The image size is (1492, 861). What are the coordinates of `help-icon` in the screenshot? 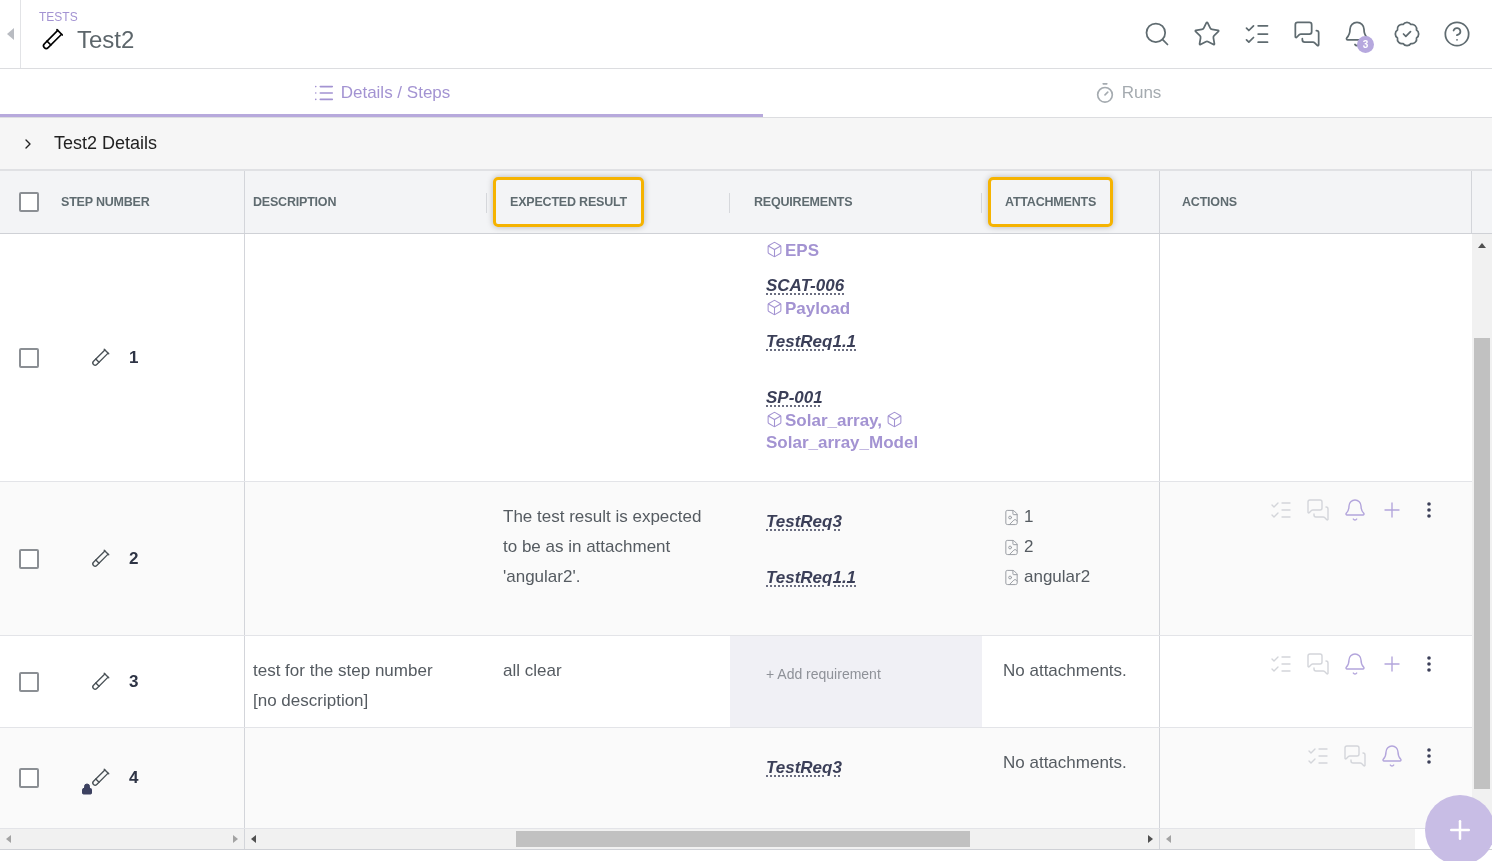 It's located at (1457, 34).